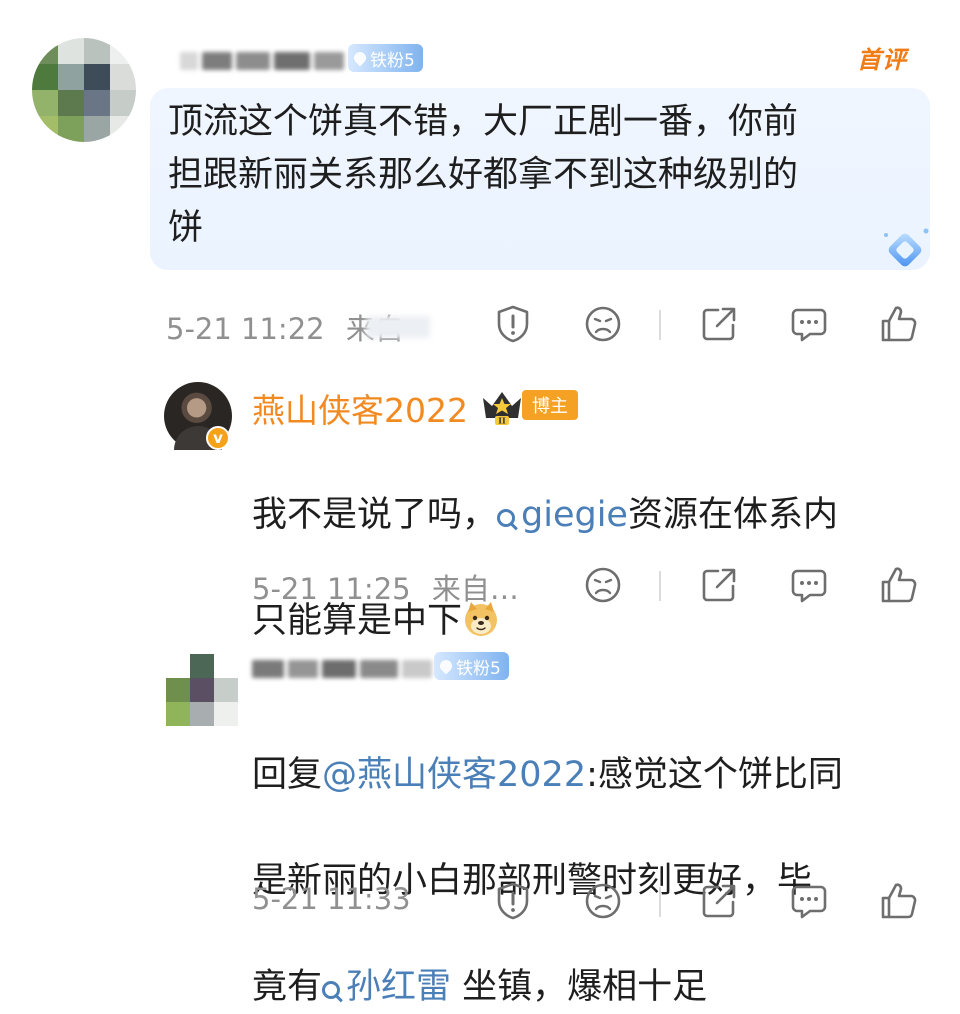 This screenshot has height=1014, width=960. I want to click on crown-icon: II, so click(502, 409).